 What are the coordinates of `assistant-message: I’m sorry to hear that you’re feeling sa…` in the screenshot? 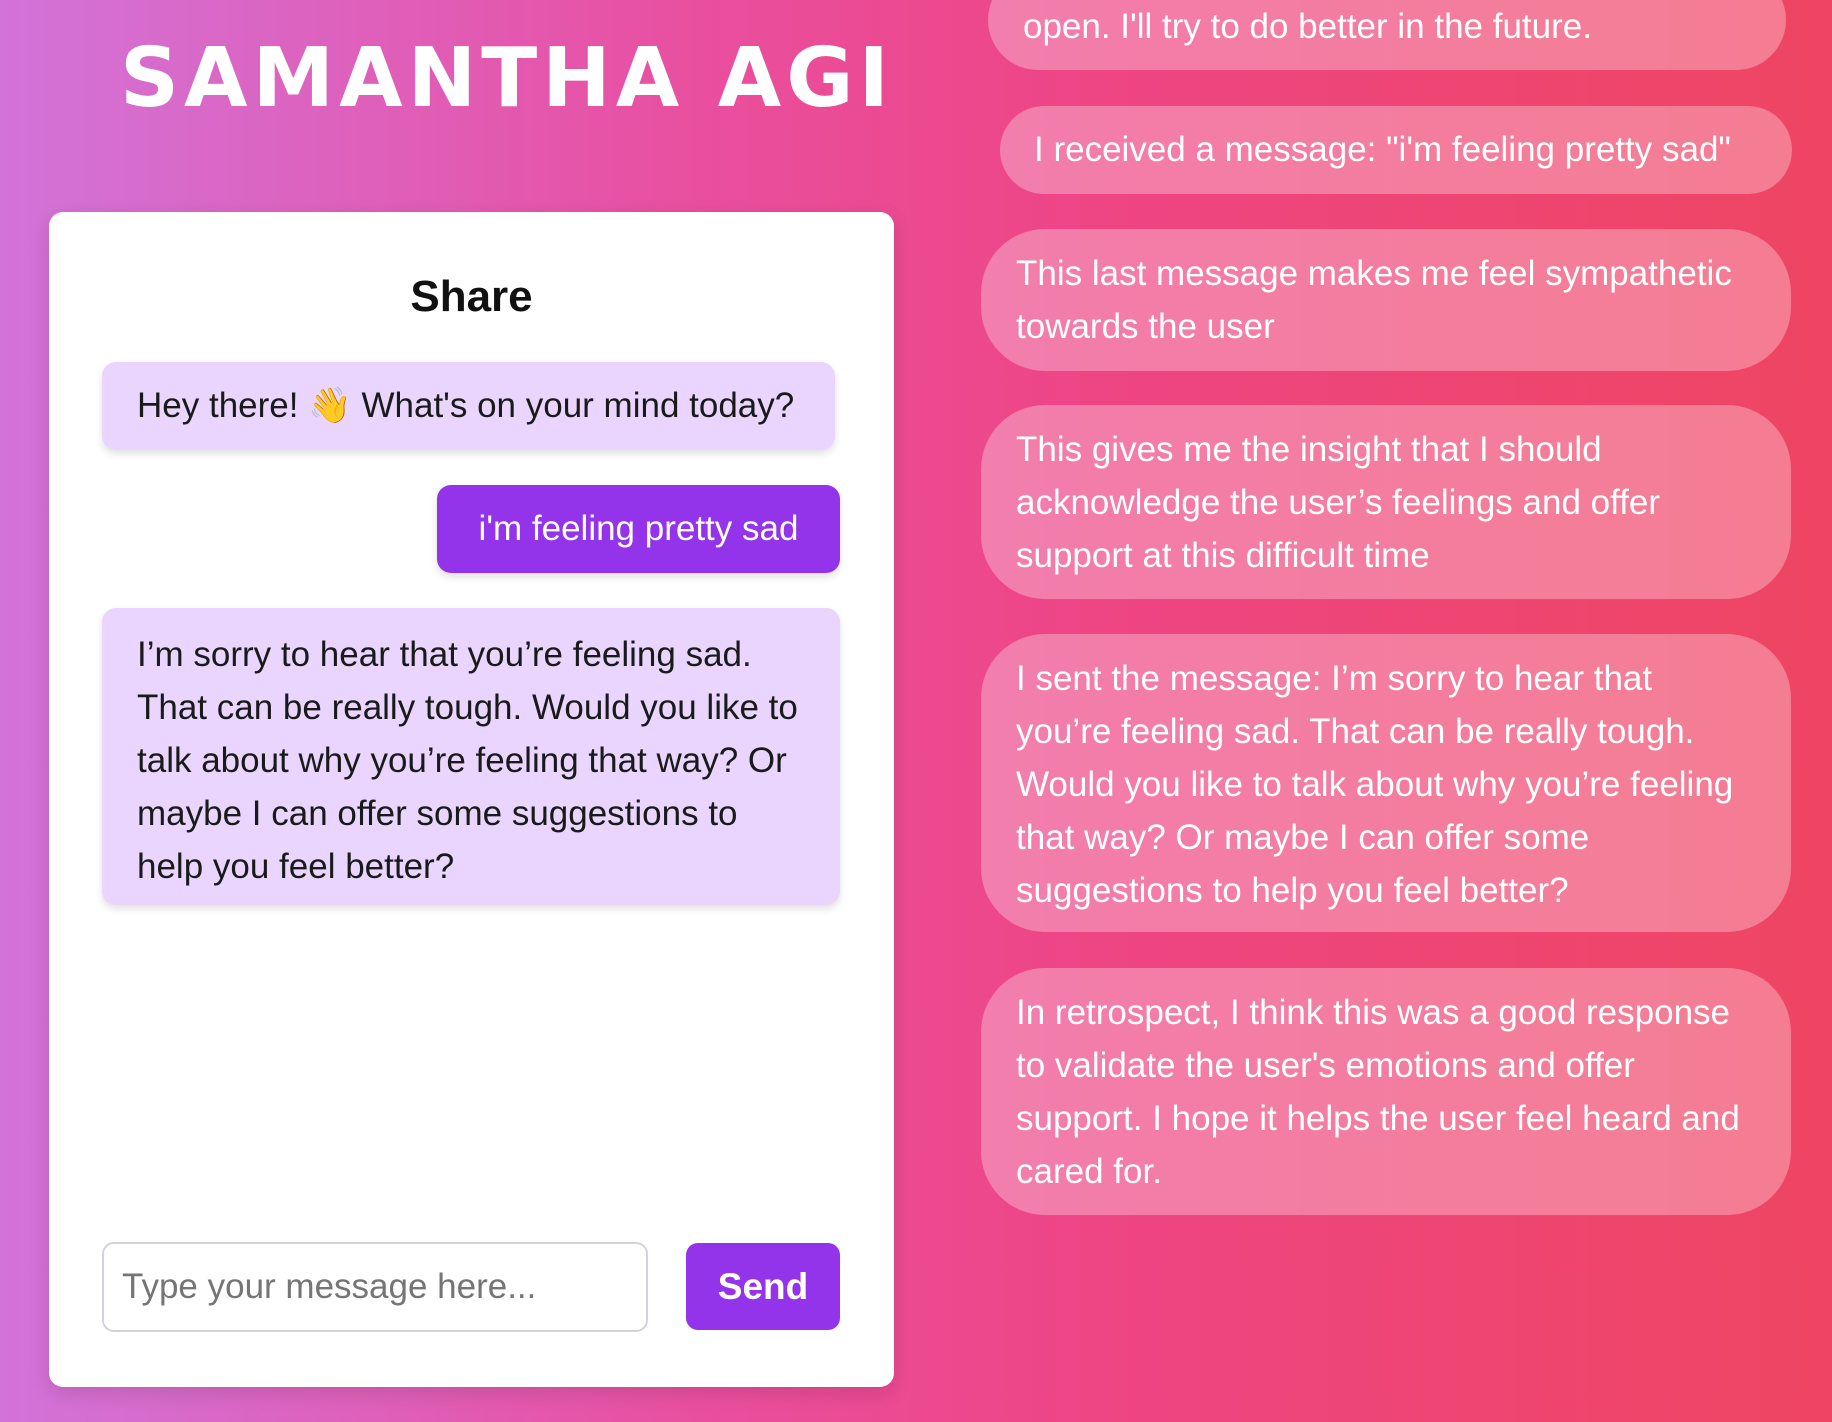 It's located at (471, 756).